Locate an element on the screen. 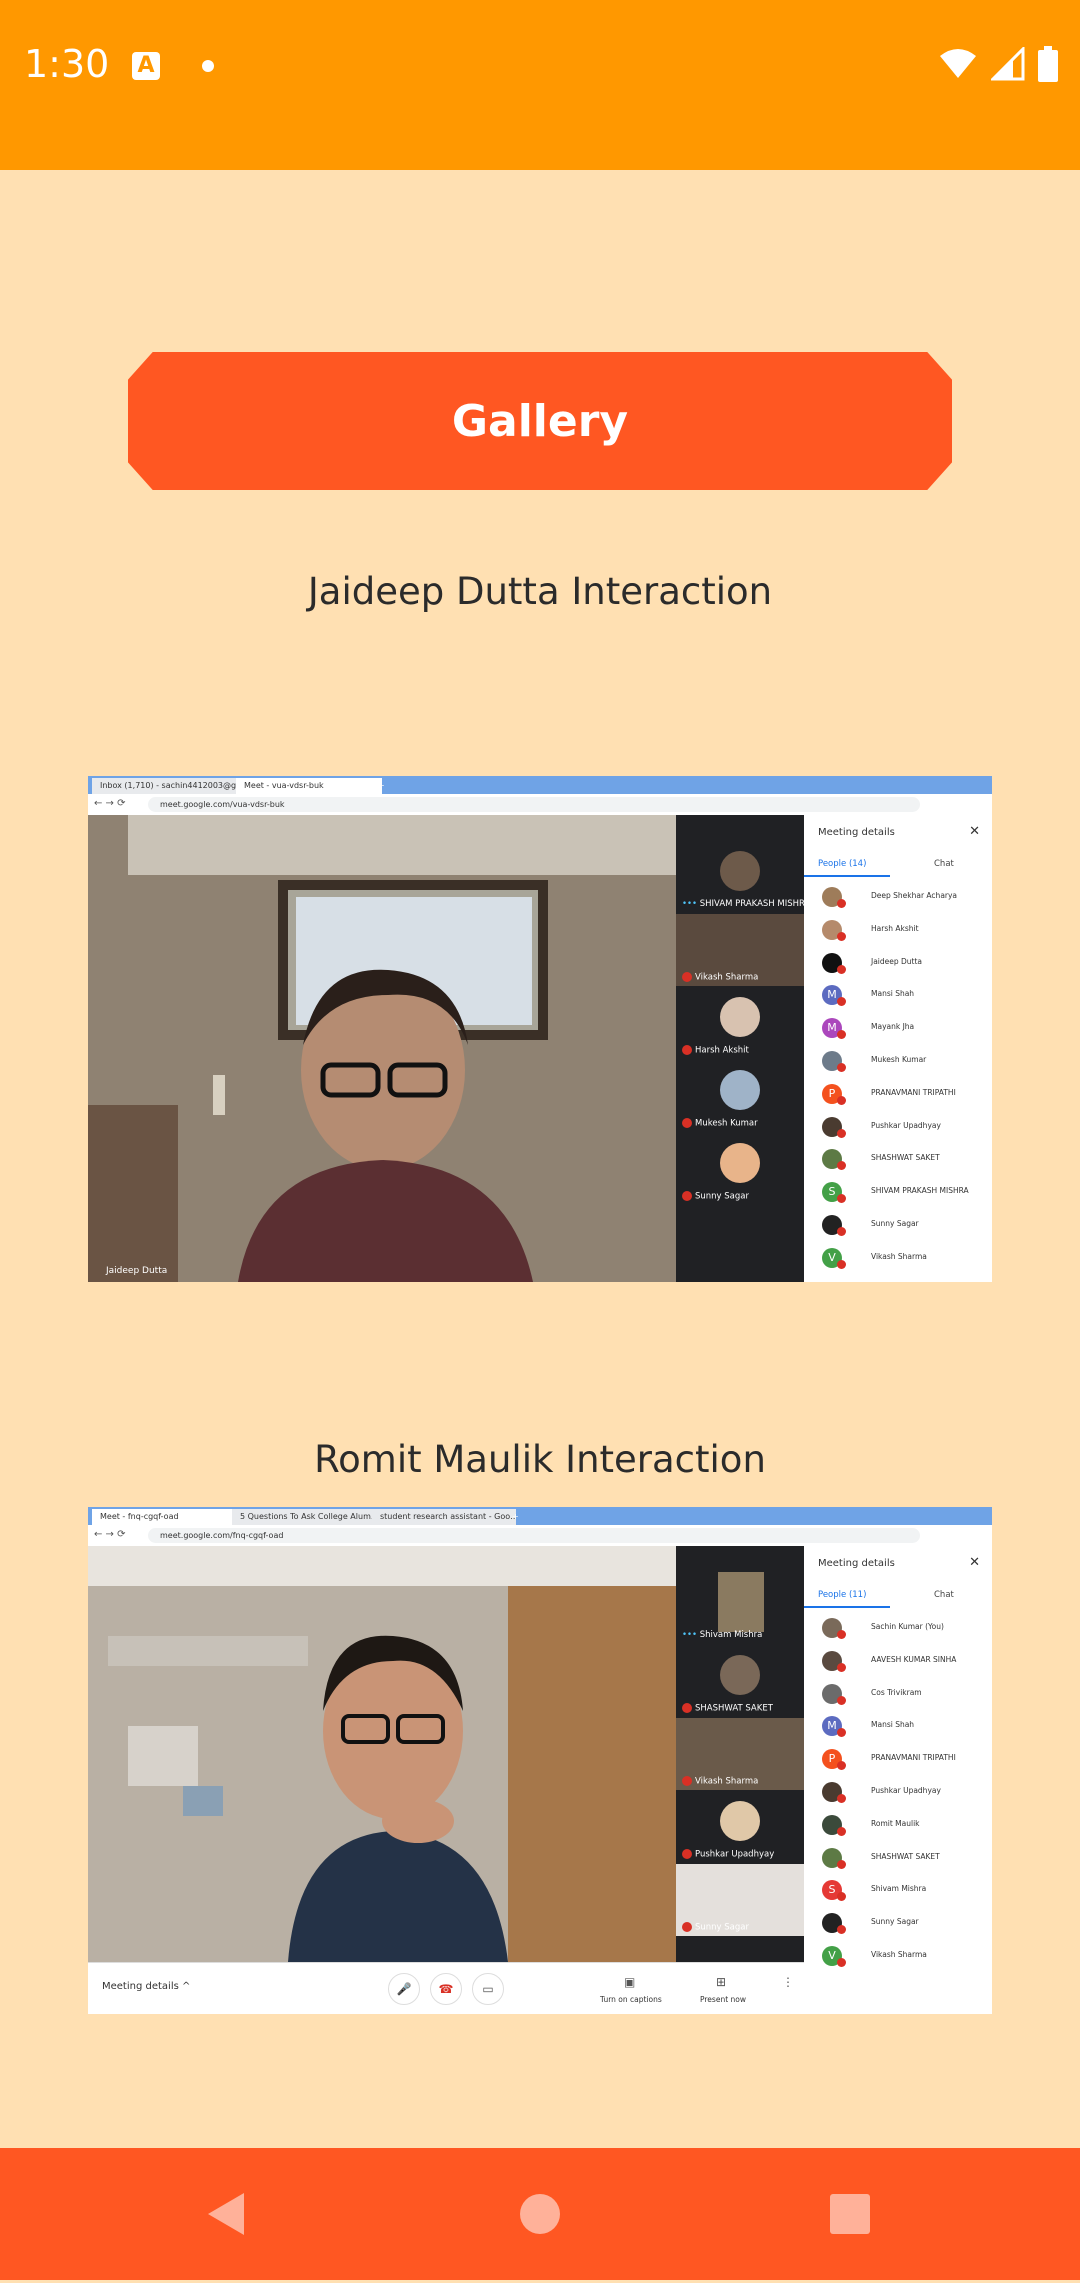 This screenshot has height=2283, width=1080. participant-list-item: S Shivam Mishra is located at coordinates (898, 1890).